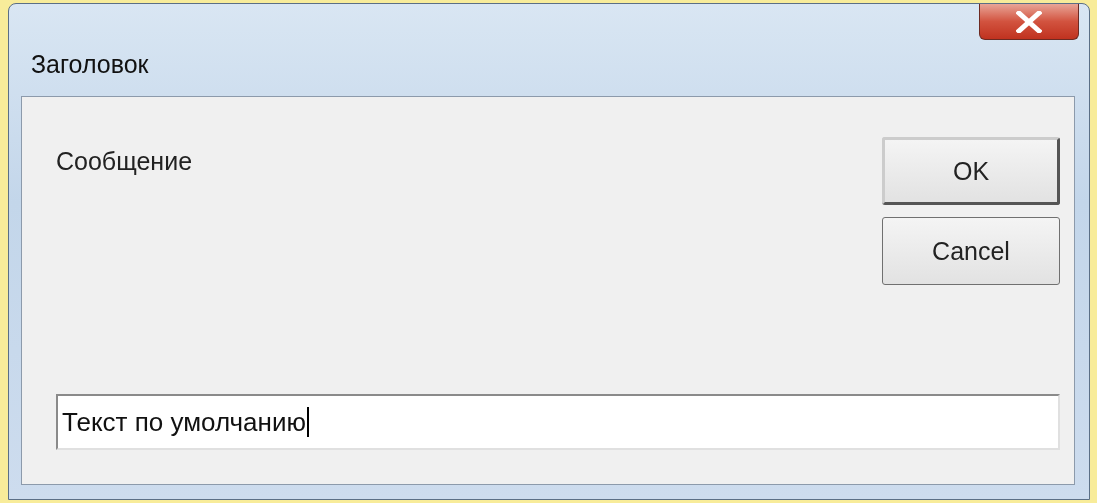 The width and height of the screenshot is (1097, 503). I want to click on prompt-message: Сообщение, so click(124, 161).